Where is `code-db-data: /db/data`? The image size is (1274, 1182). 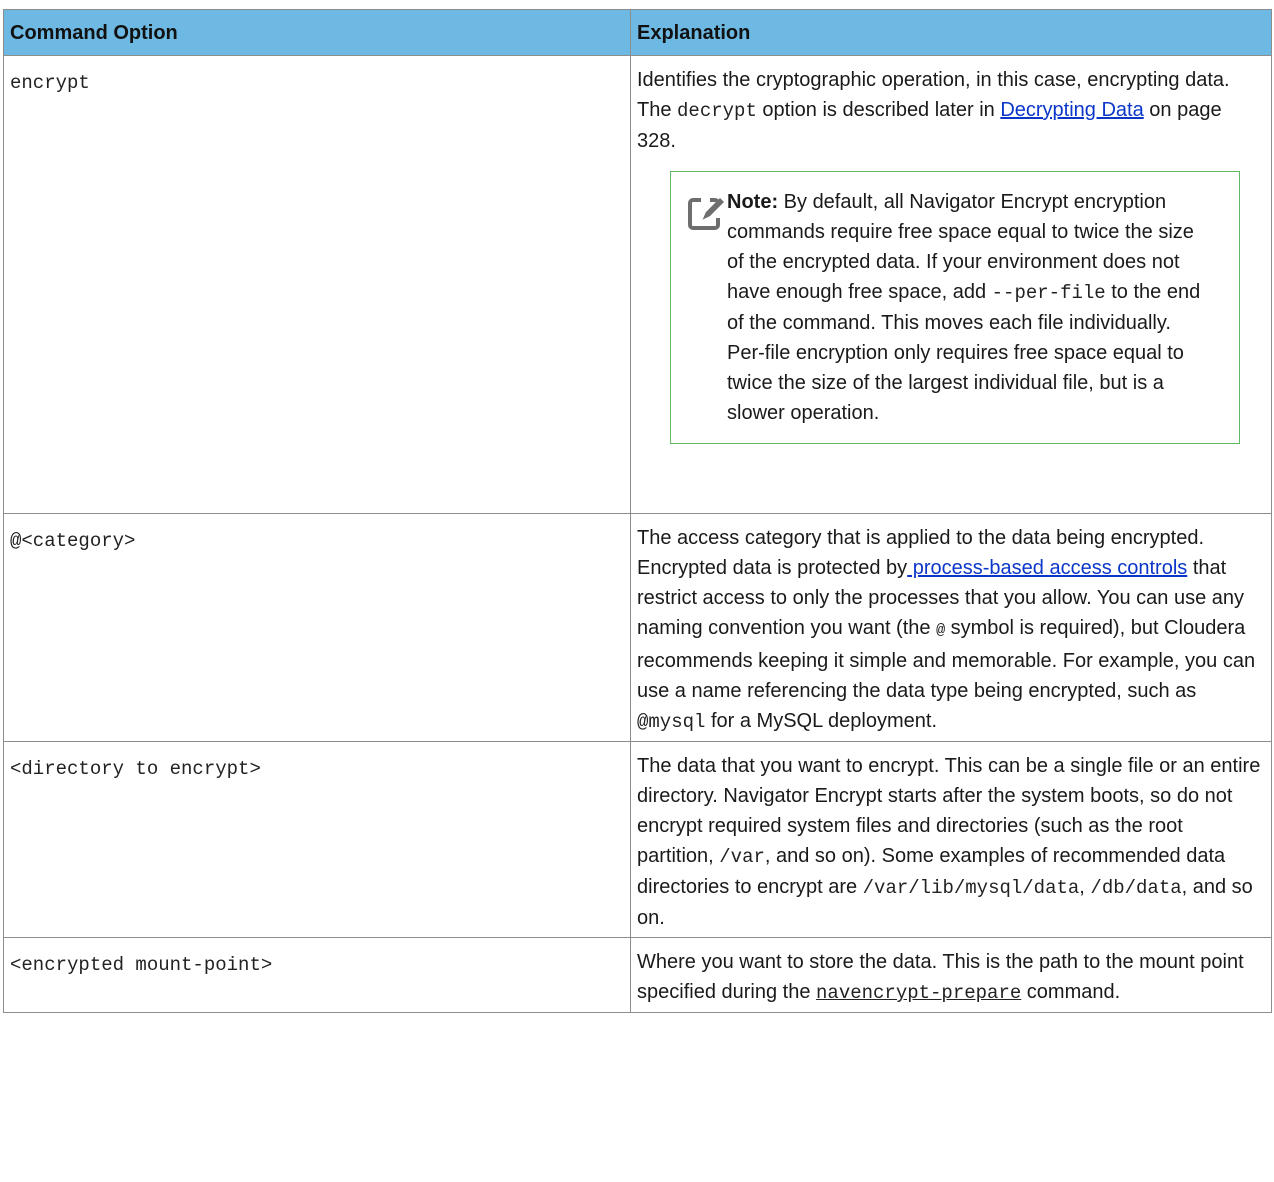
code-db-data: /db/data is located at coordinates (1136, 888).